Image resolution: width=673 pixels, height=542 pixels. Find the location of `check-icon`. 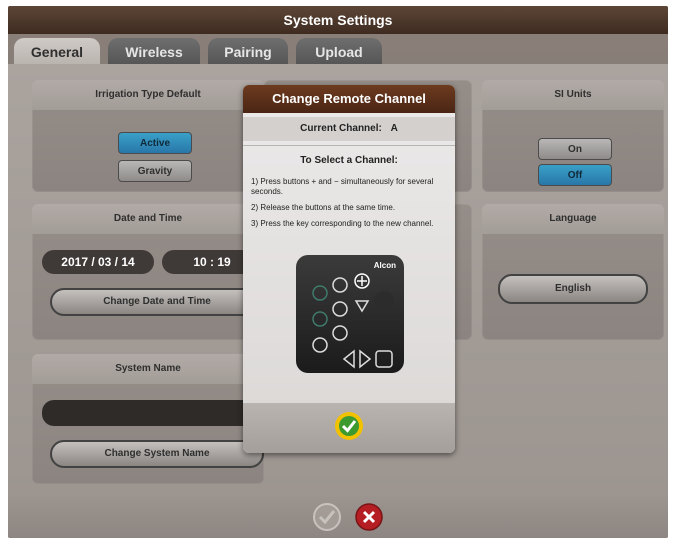

check-icon is located at coordinates (327, 519).